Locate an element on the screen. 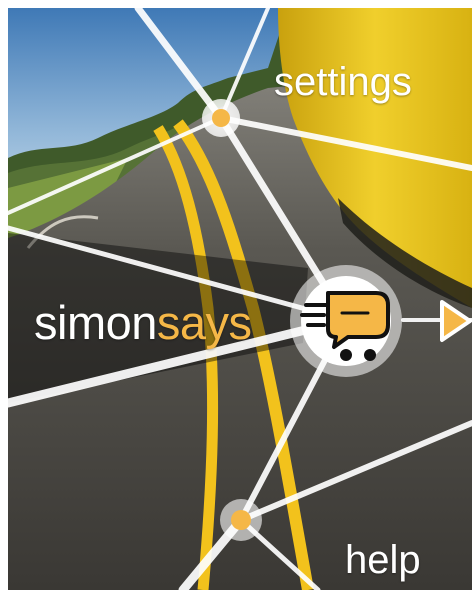 Image resolution: width=472 pixels, height=590 pixels. help-link: help is located at coordinates (383, 560).